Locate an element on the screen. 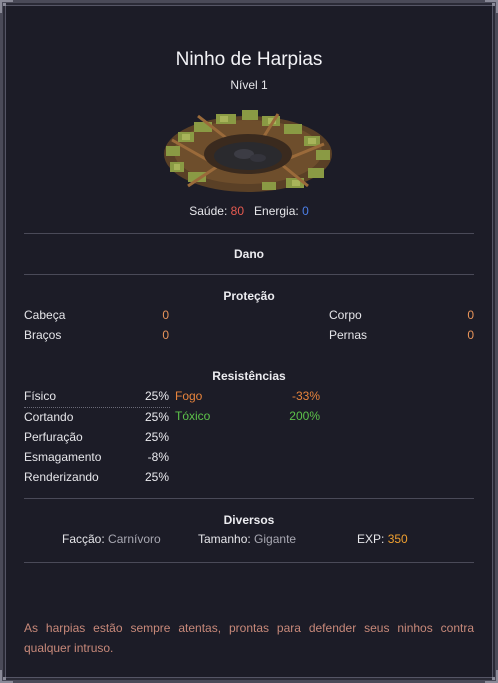  faction-value: Carnívoro is located at coordinates (134, 539).